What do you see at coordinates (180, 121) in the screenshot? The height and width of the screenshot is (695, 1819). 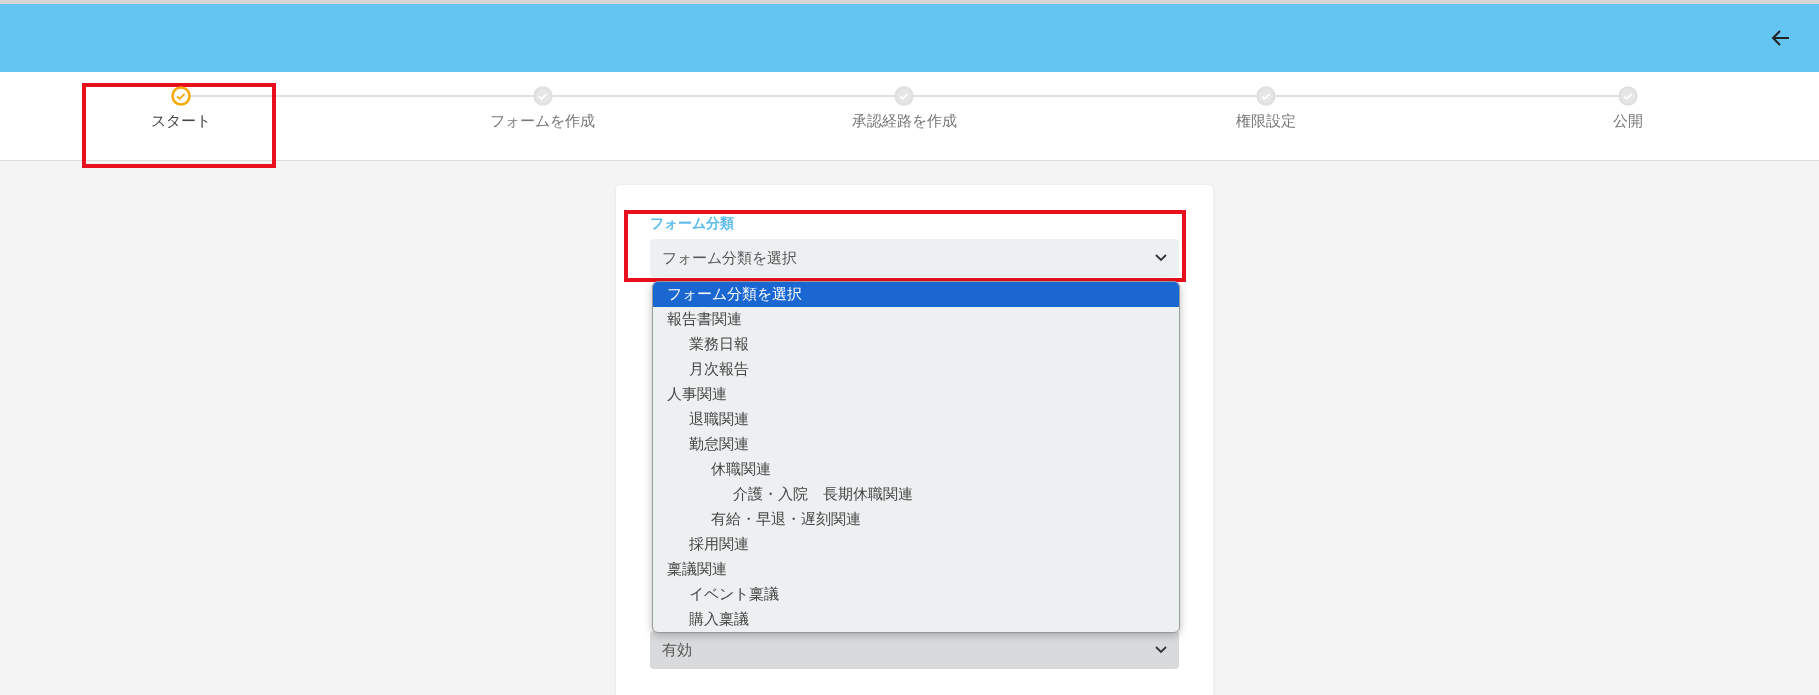 I see `step-label: スタート` at bounding box center [180, 121].